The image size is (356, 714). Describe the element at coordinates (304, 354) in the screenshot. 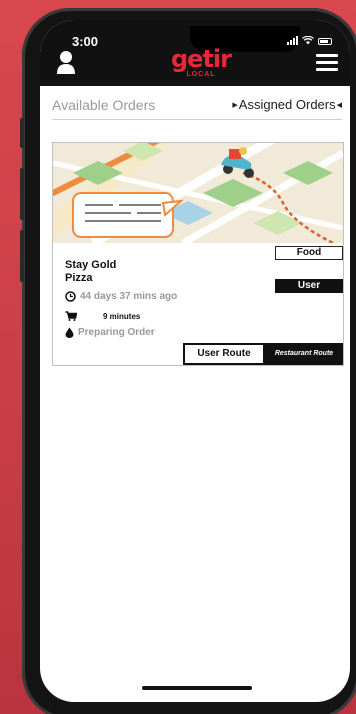

I see `restaurant-route-button: Restaurant Route` at that location.